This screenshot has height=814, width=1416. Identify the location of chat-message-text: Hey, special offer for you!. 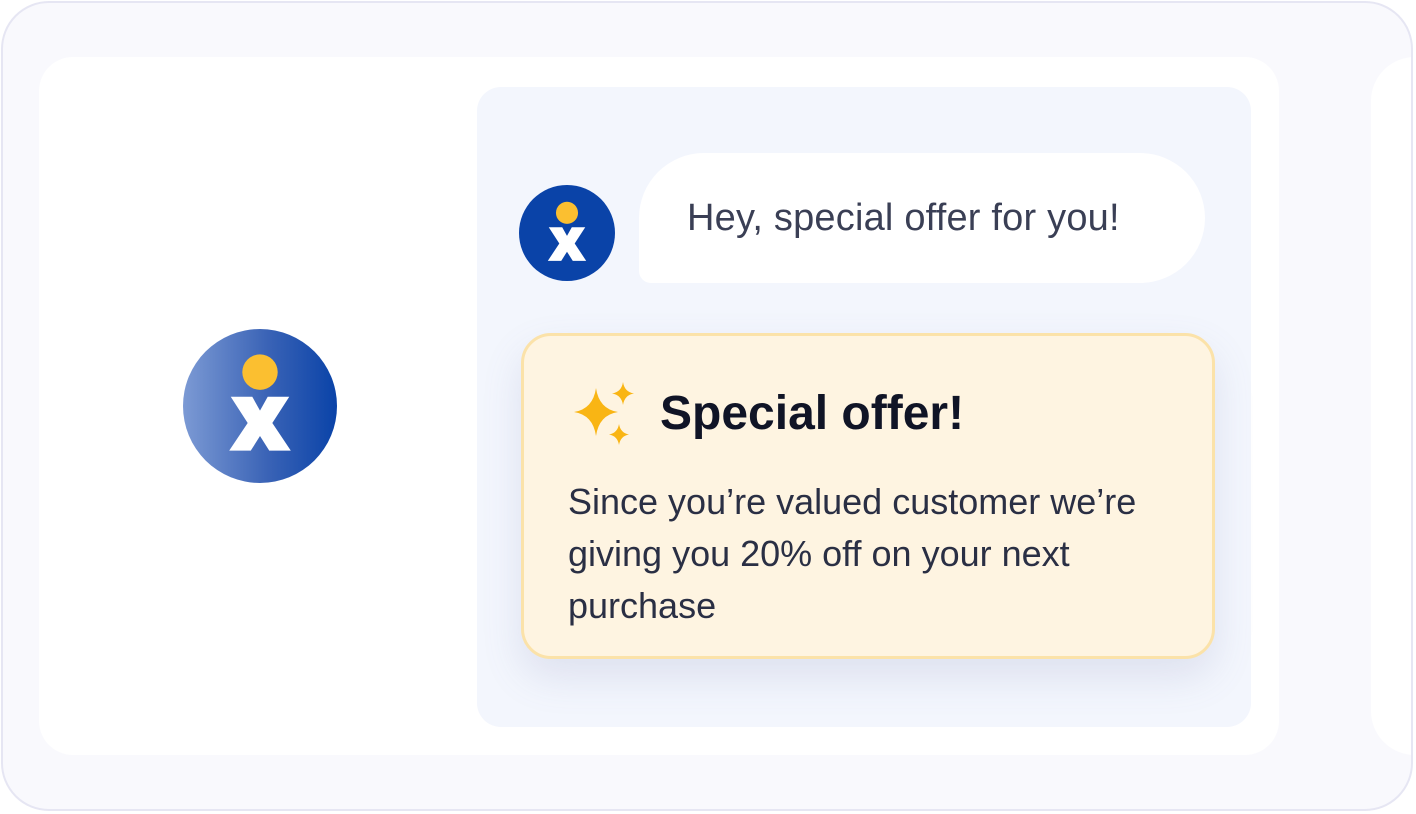
(903, 217).